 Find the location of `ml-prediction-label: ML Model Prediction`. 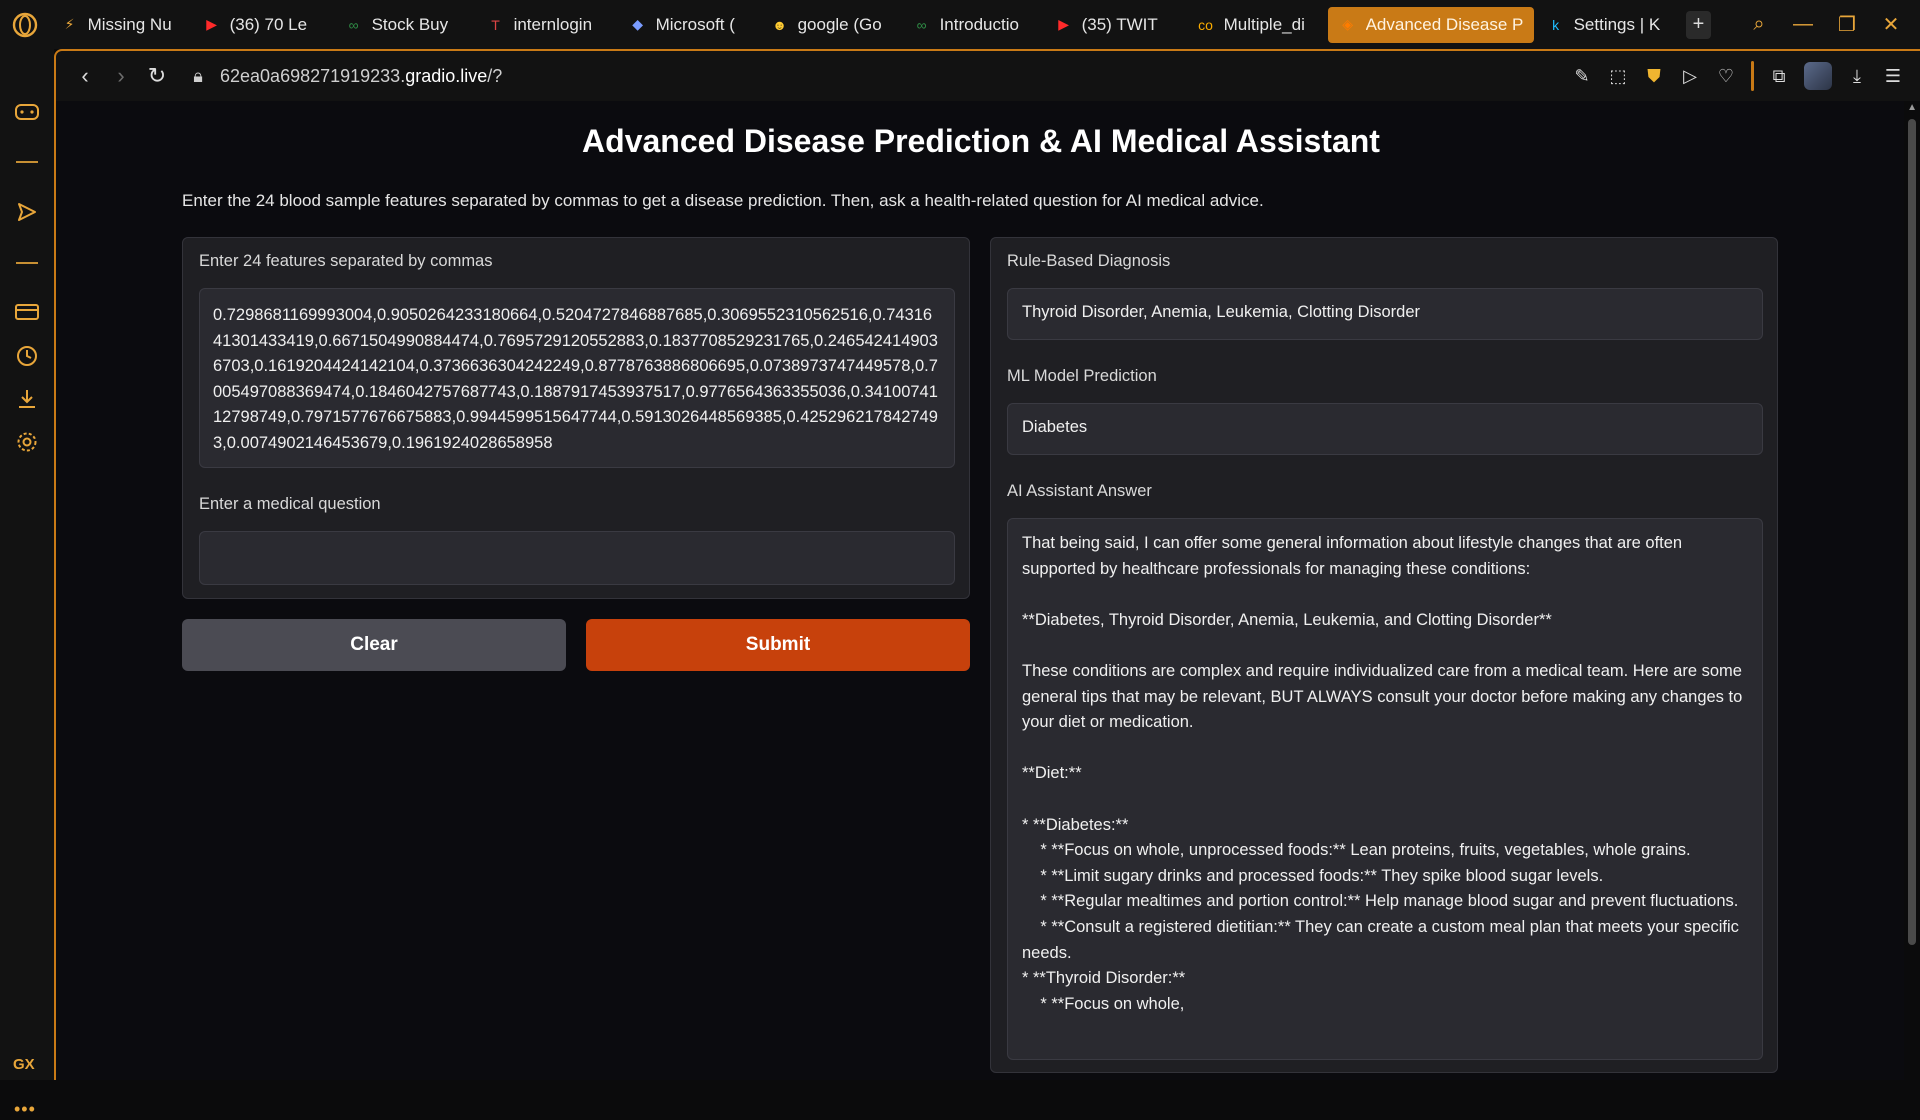

ml-prediction-label: ML Model Prediction is located at coordinates (1082, 376).